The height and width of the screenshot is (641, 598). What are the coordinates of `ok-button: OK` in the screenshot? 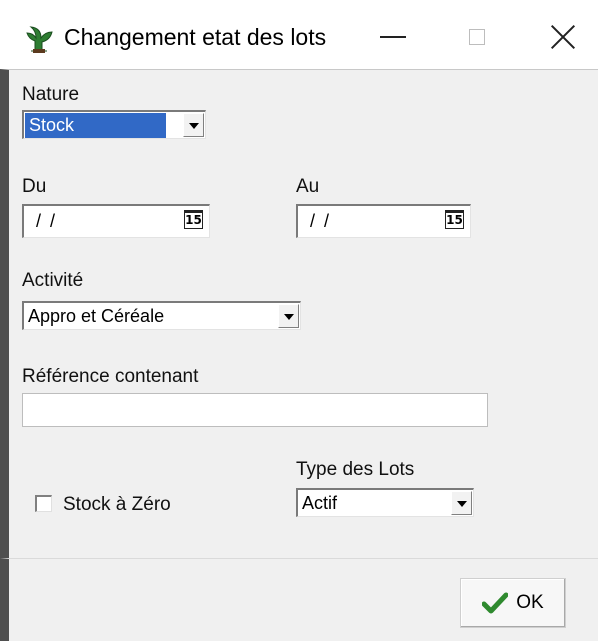 It's located at (513, 603).